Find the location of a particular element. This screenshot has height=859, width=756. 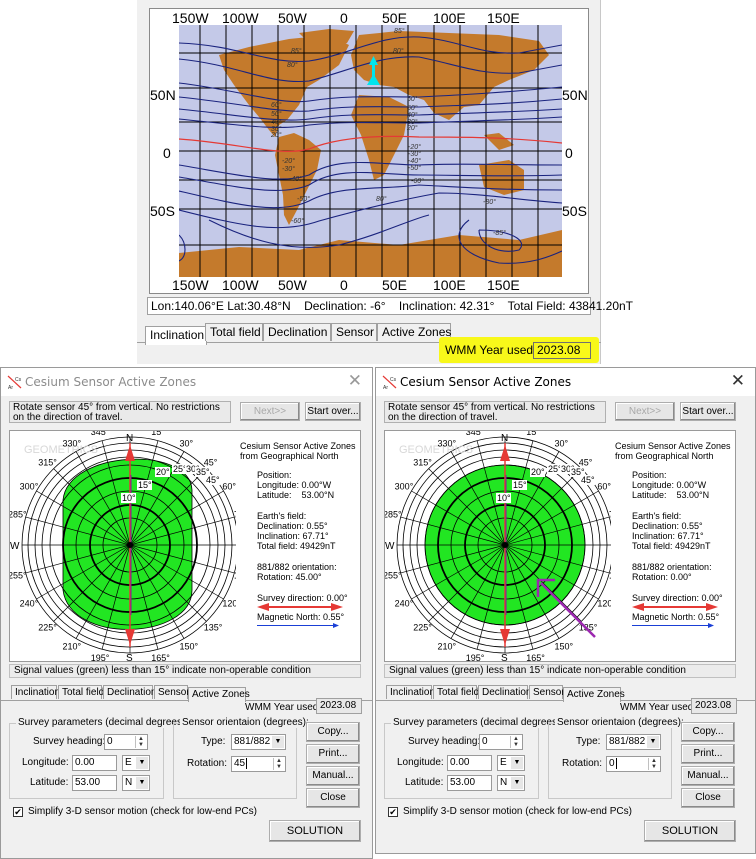

survey-parameters-label: Survey parameters (decimal degrees) is located at coordinates (102, 722).